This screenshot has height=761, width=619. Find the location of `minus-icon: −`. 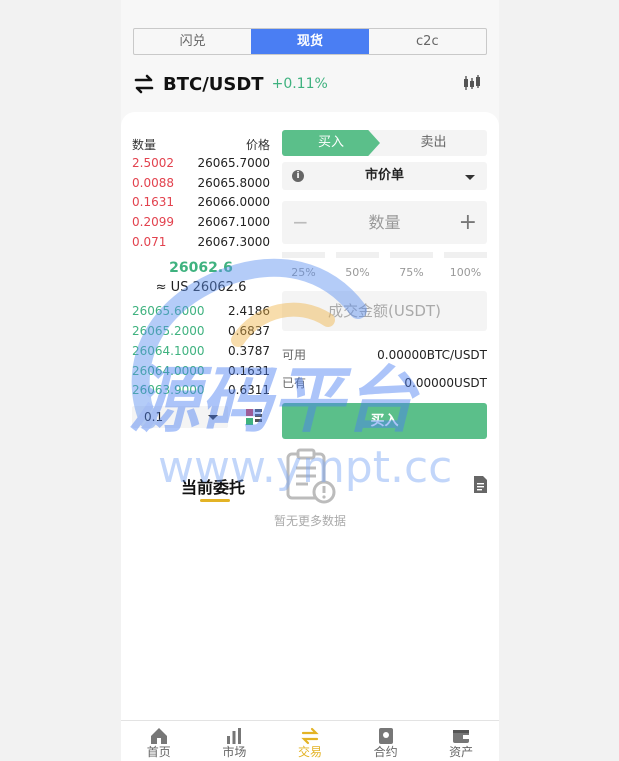

minus-icon: − is located at coordinates (300, 222).